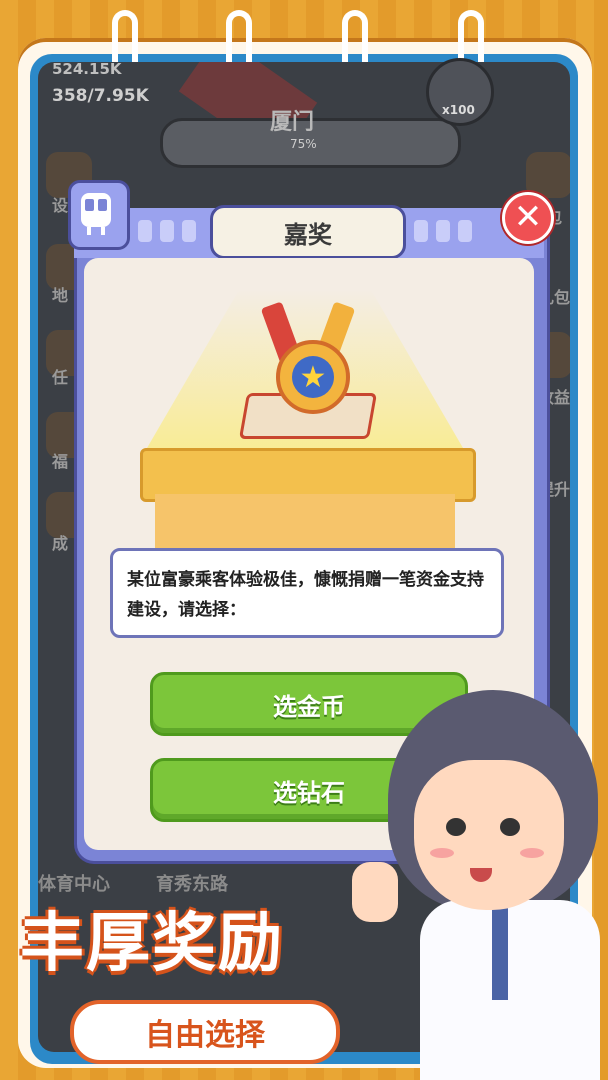 Image resolution: width=608 pixels, height=1080 pixels. Describe the element at coordinates (456, 827) in the screenshot. I see `character-eye-left` at that location.